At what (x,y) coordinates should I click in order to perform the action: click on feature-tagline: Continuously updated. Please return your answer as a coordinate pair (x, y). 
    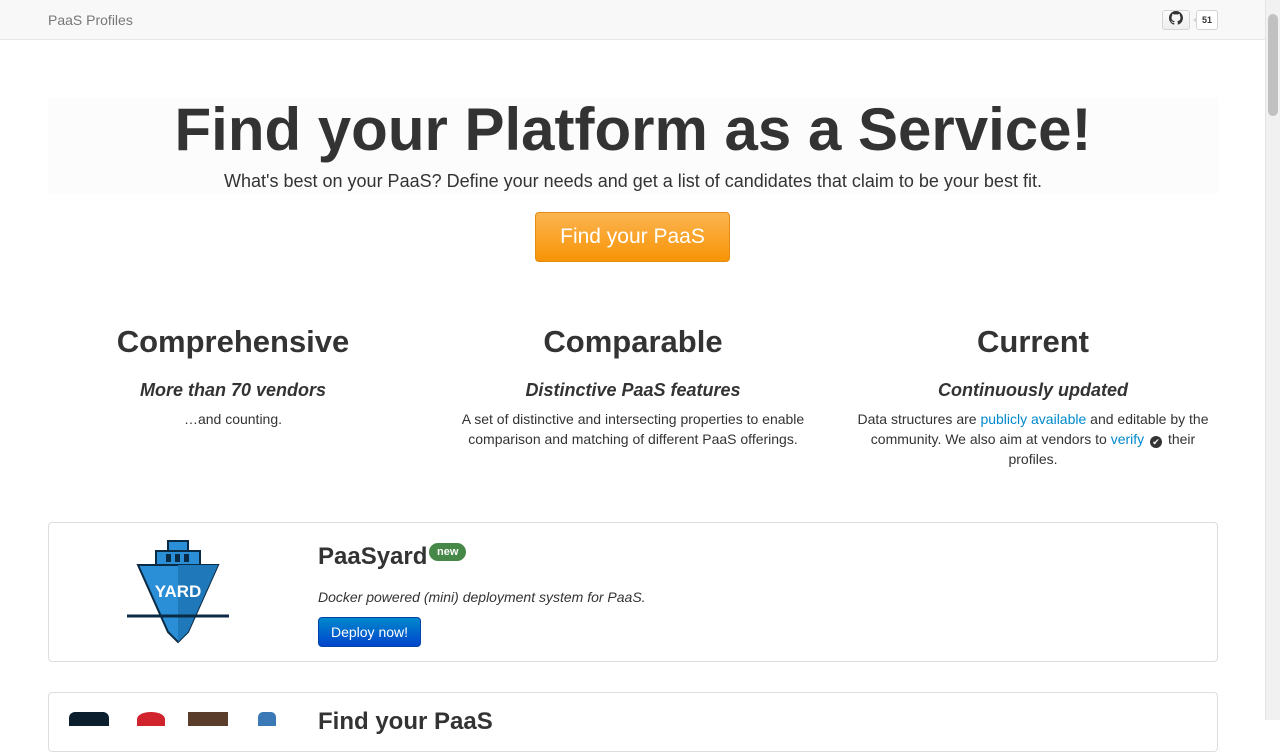
    Looking at the image, I should click on (1033, 390).